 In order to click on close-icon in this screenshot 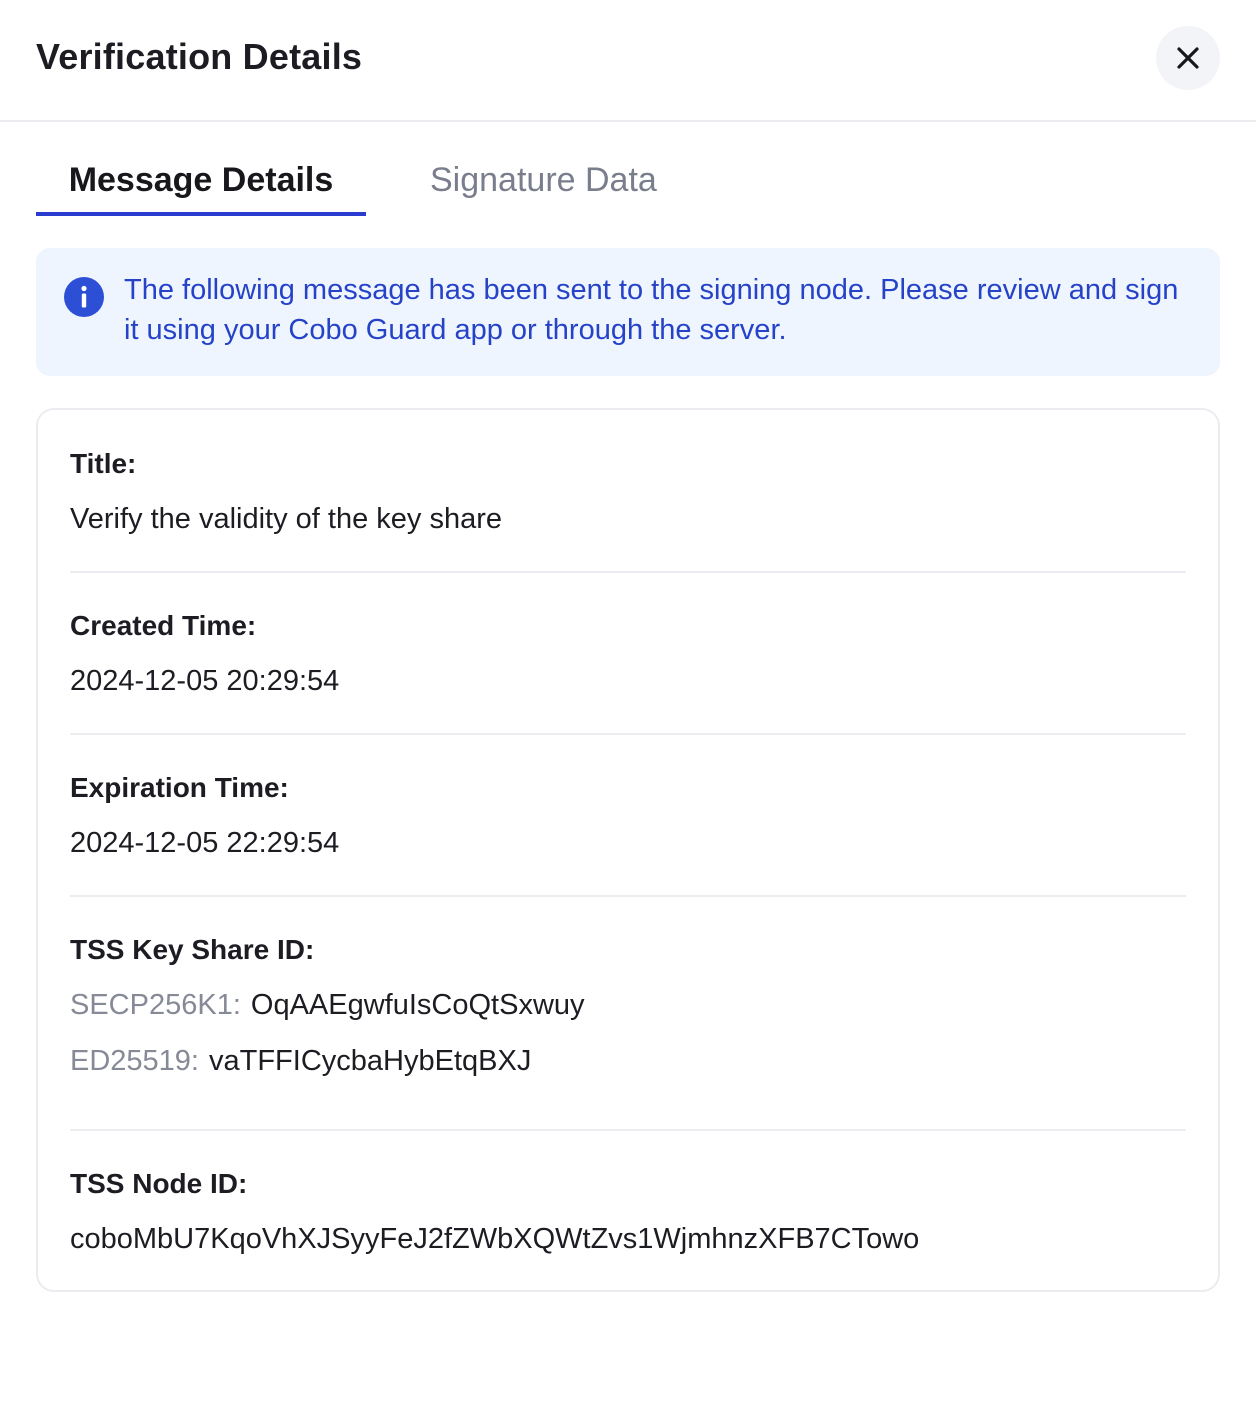, I will do `click(1188, 58)`.